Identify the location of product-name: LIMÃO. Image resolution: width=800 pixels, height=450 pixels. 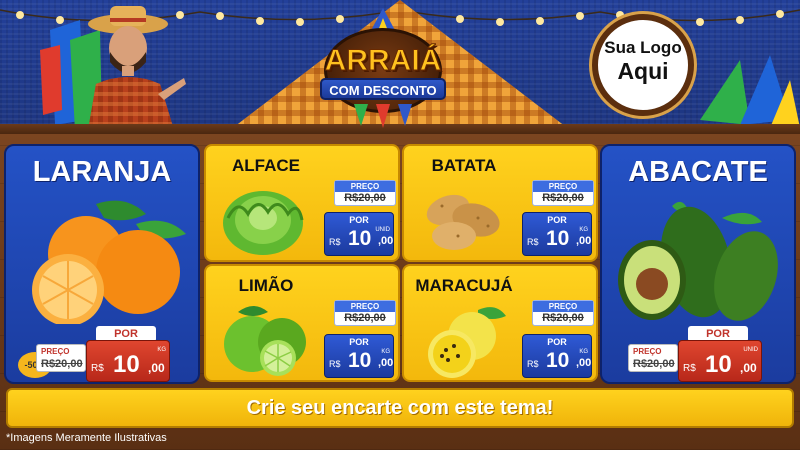
(266, 285).